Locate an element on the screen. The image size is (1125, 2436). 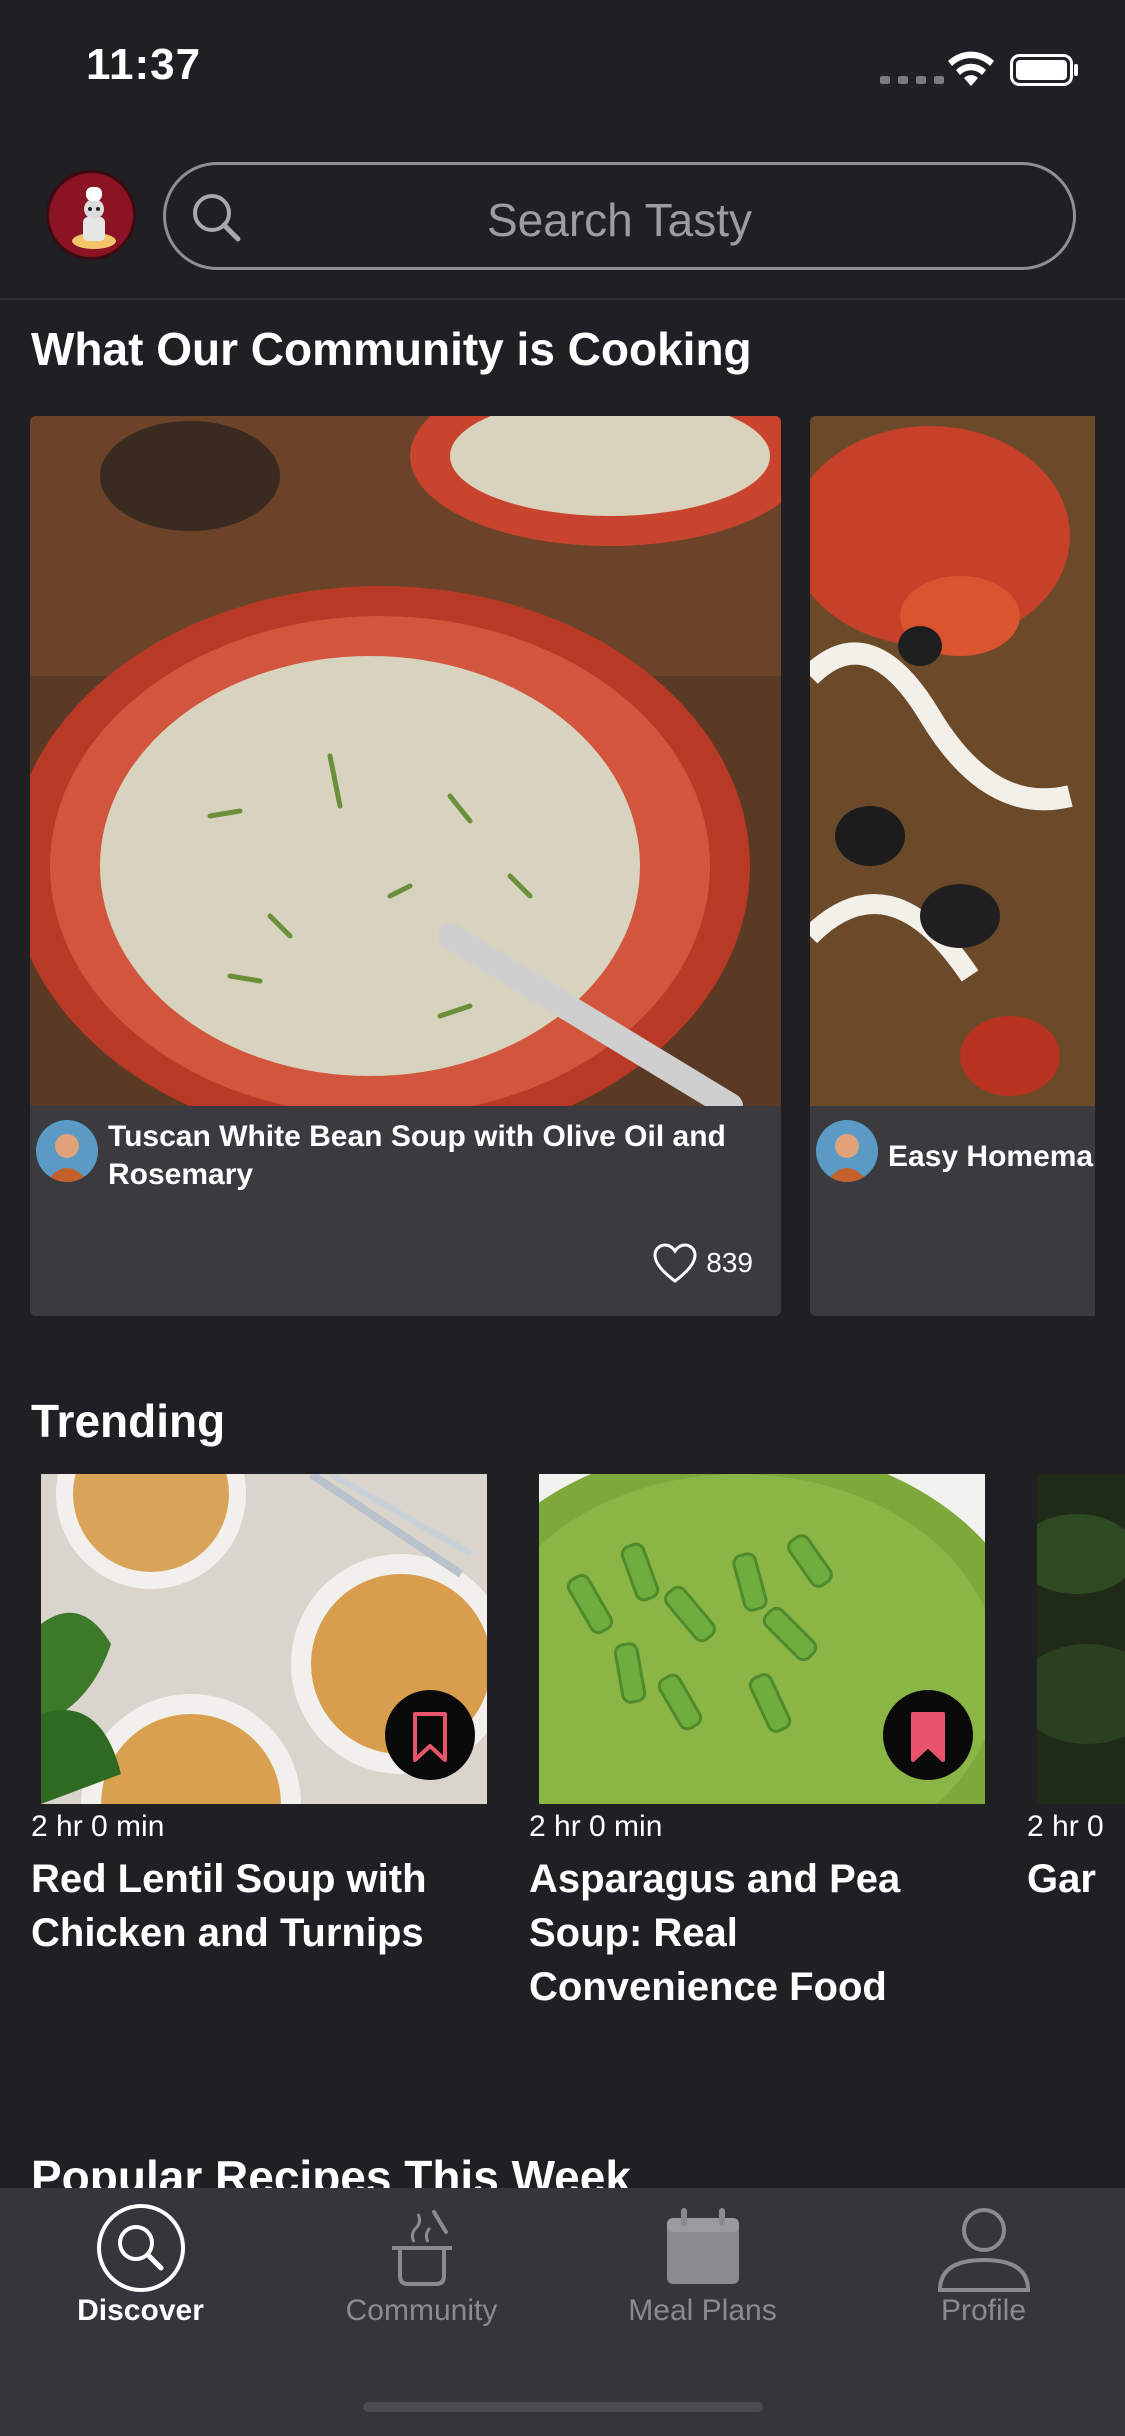
recipe-title: Easy Homema is located at coordinates (991, 1157).